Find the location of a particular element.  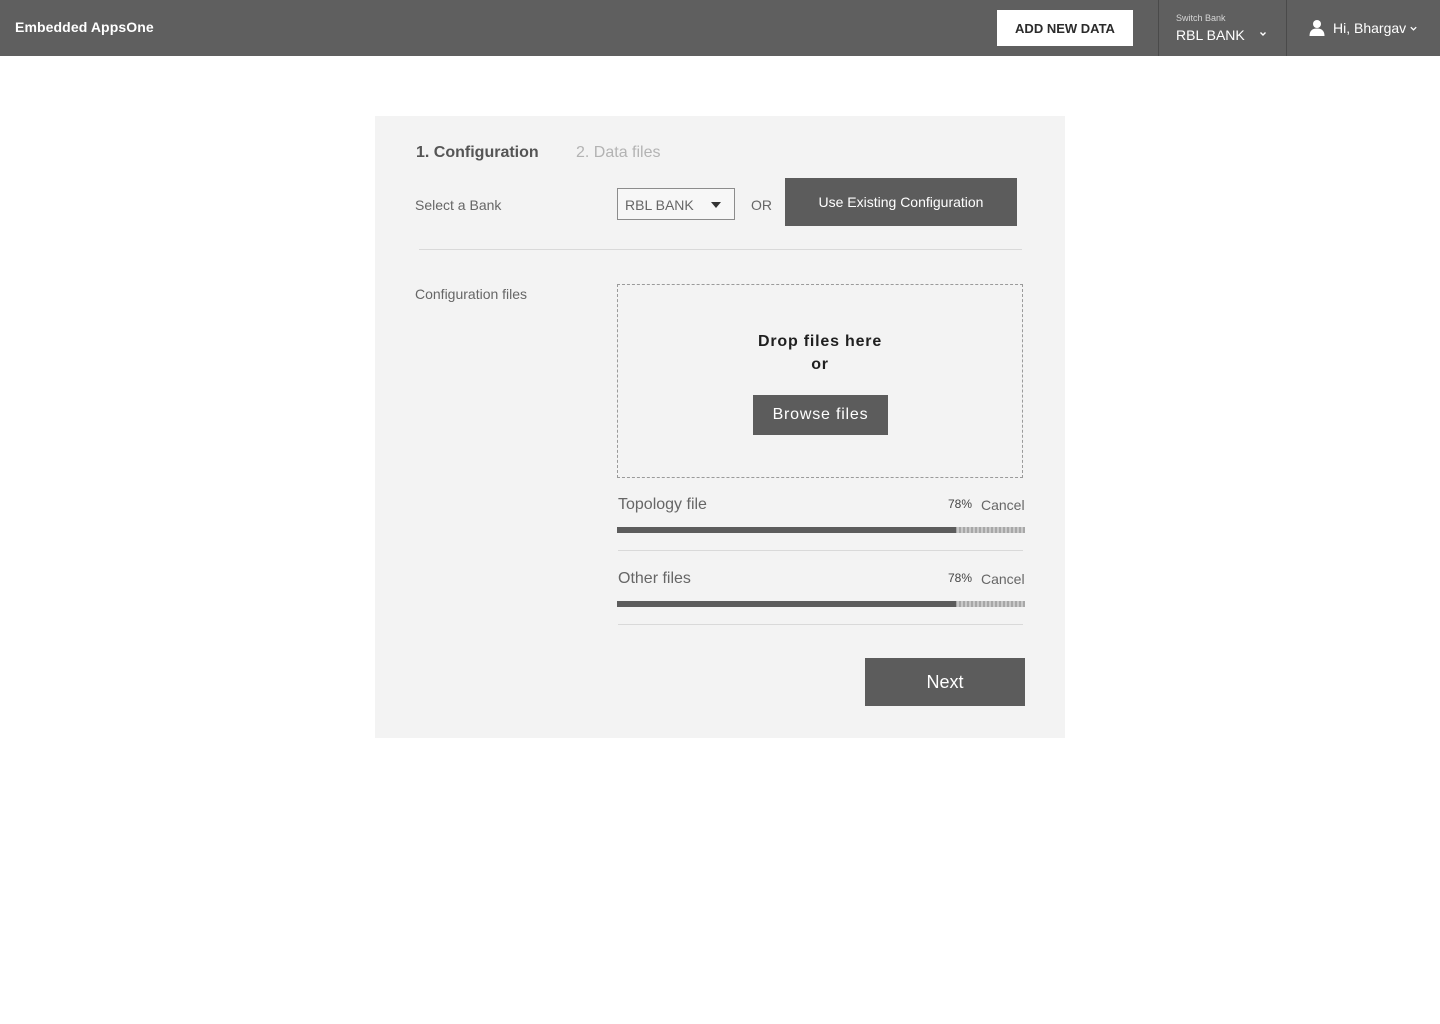

caret-down-icon is located at coordinates (716, 205).